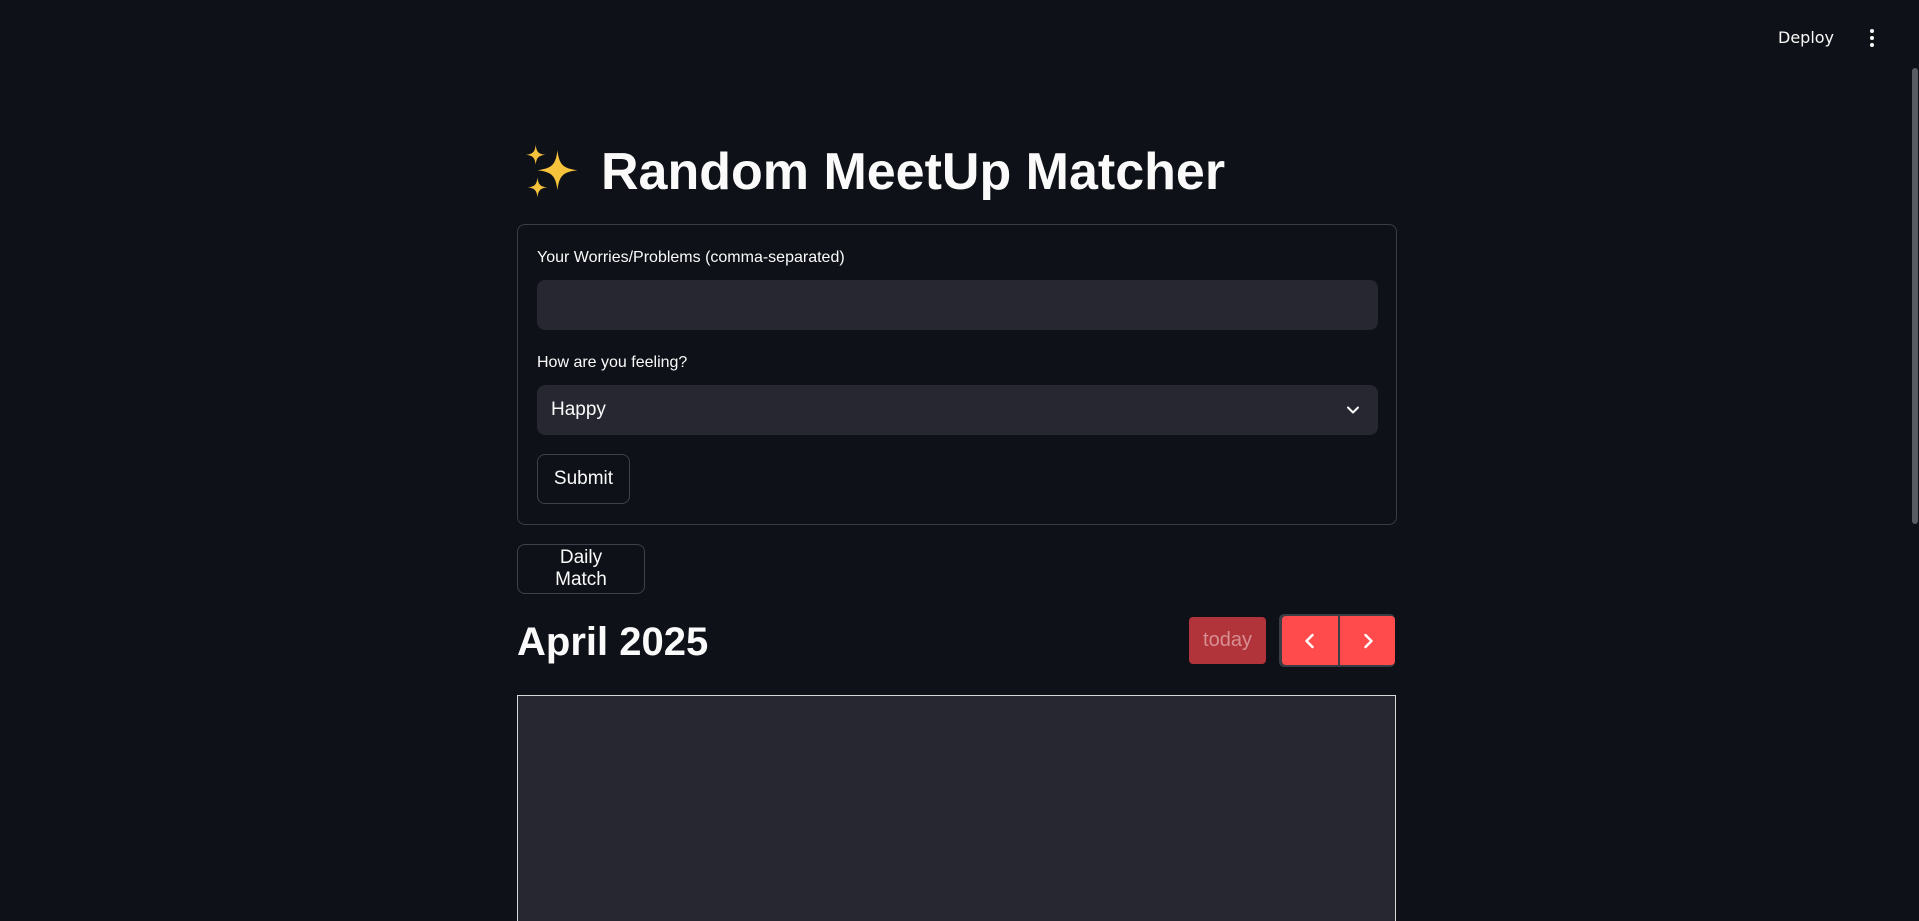 The width and height of the screenshot is (1919, 921). I want to click on prev-month-button, so click(1310, 640).